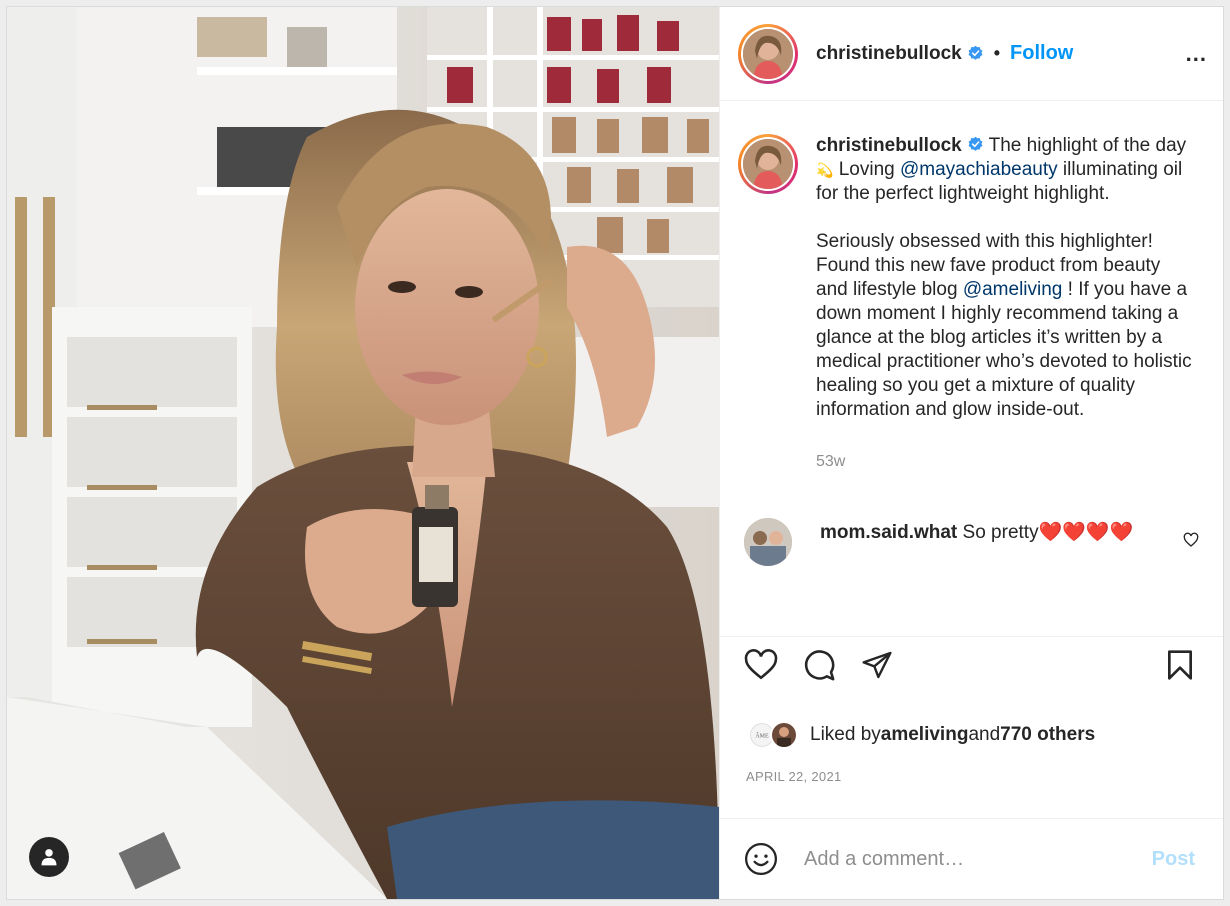 This screenshot has width=1230, height=906. I want to click on sparkle-emoji: 💫, so click(825, 170).